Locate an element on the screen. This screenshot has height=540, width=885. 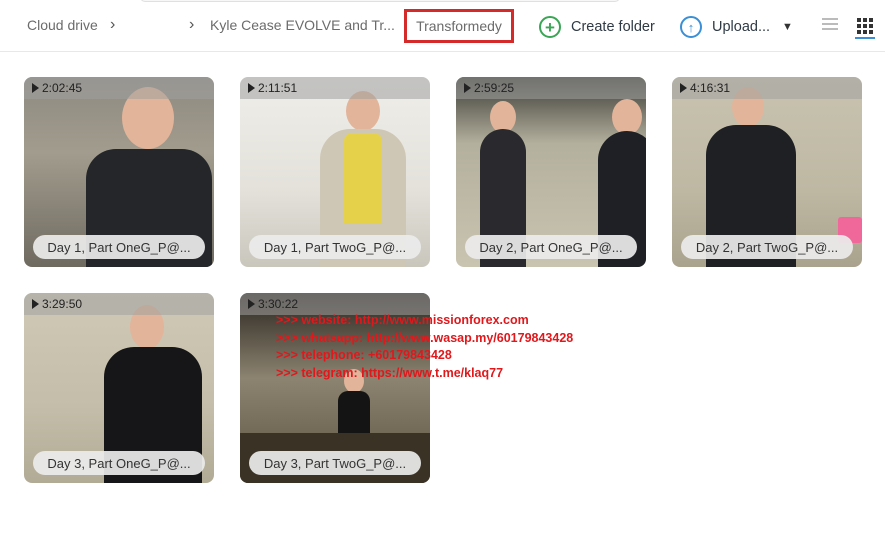
grid-view-icon is located at coordinates (865, 26).